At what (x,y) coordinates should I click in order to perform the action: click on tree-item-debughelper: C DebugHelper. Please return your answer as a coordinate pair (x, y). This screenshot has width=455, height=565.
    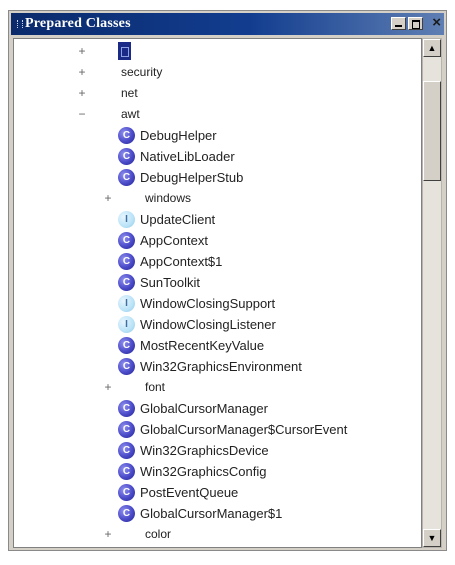
    Looking at the image, I should click on (216, 136).